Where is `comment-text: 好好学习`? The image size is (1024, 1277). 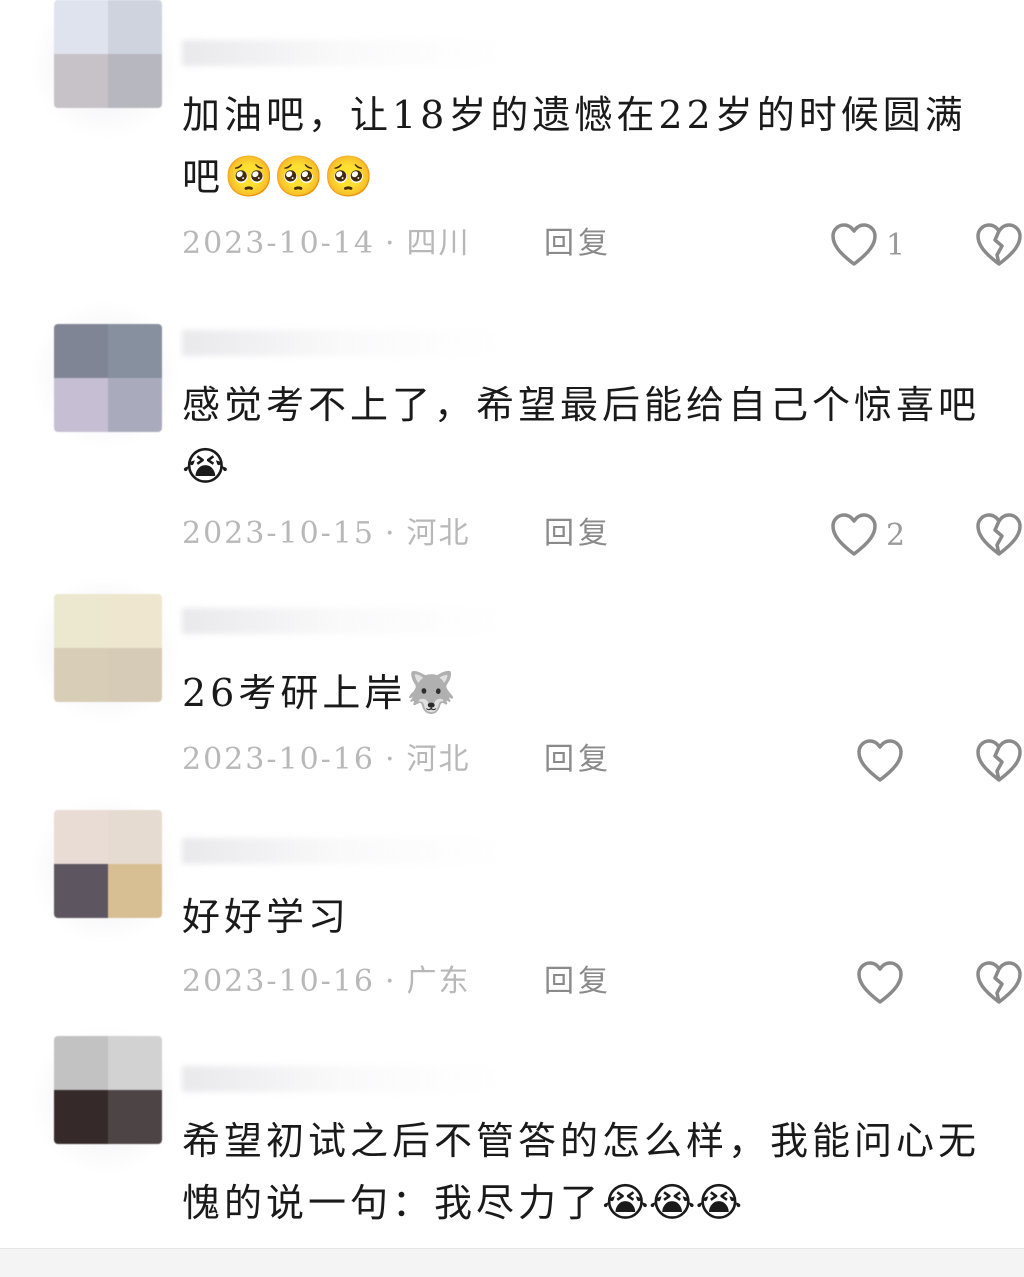
comment-text: 好好学习 is located at coordinates (266, 917).